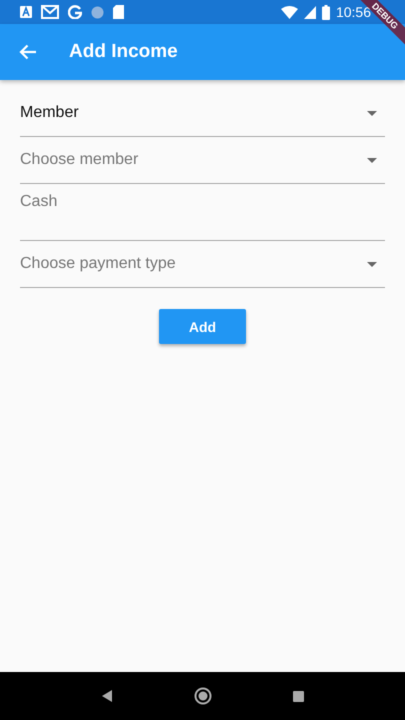  Describe the element at coordinates (202, 160) in the screenshot. I see `dropdown-field: Choose member` at that location.